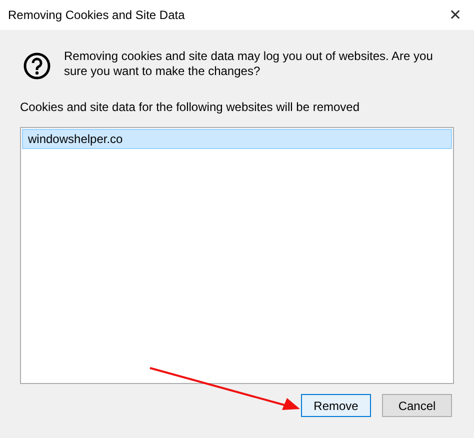  What do you see at coordinates (249, 64) in the screenshot?
I see `warning-message: Removing cookies and site data may log you out of websites. Are you sure you want to make the changes?` at bounding box center [249, 64].